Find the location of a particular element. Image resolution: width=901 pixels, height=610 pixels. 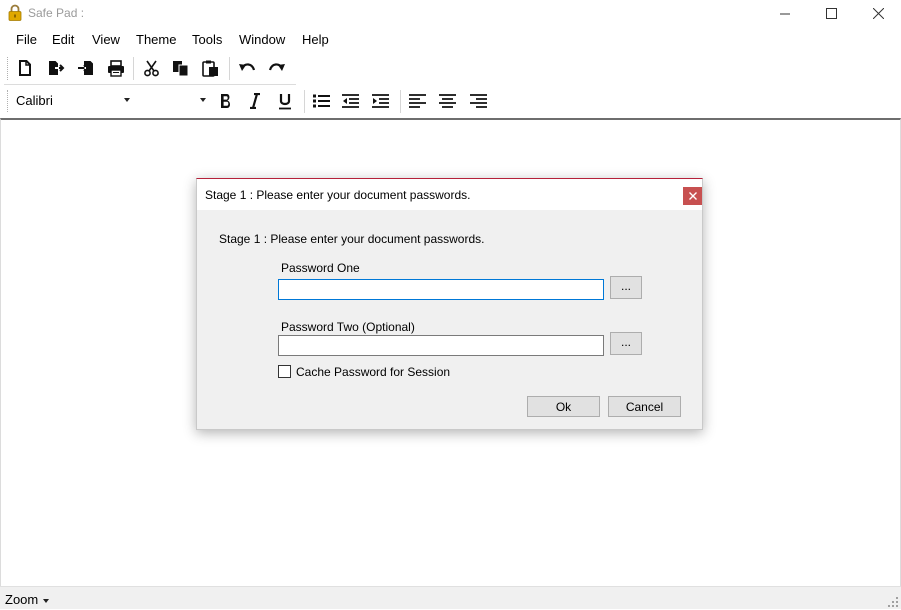

menu-theme: Theme is located at coordinates (156, 39).